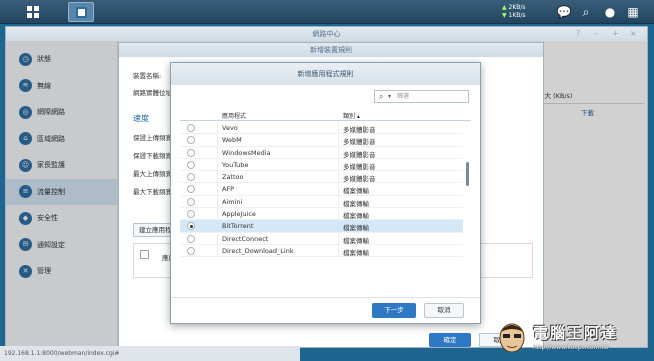  Describe the element at coordinates (144, 254) in the screenshot. I see `select-all-checkbox` at that location.